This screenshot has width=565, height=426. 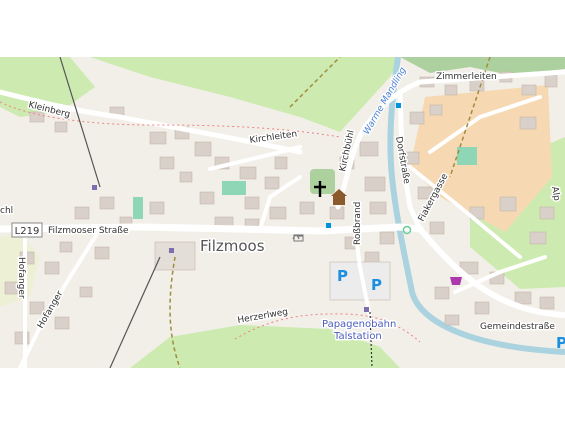 I want to click on station-label-line1: Papagenobahn, so click(x=359, y=325).